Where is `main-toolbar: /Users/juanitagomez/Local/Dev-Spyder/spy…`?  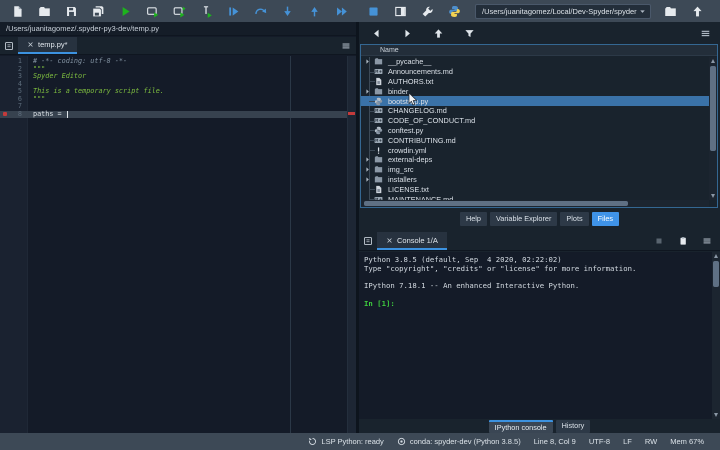
main-toolbar: /Users/juanitagomez/Local/Dev-Spyder/spy… is located at coordinates (360, 11).